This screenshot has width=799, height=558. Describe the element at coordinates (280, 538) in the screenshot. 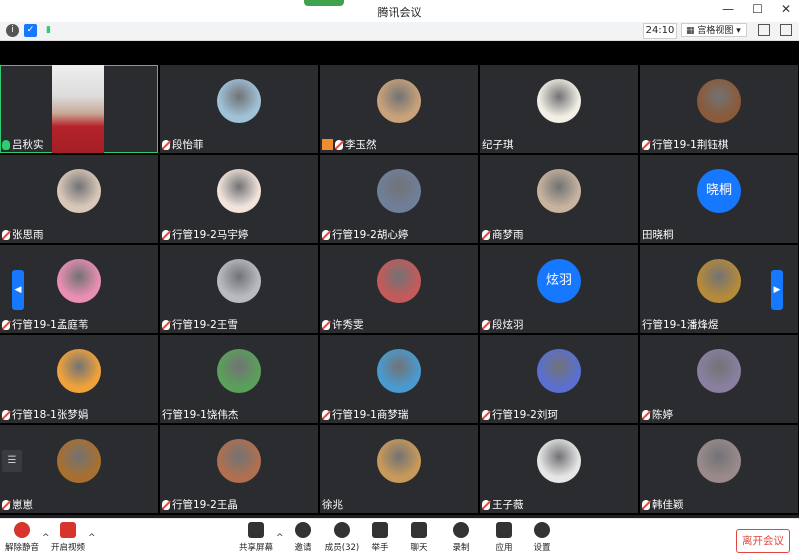

I see `share-options-chevron-icon: ^` at that location.